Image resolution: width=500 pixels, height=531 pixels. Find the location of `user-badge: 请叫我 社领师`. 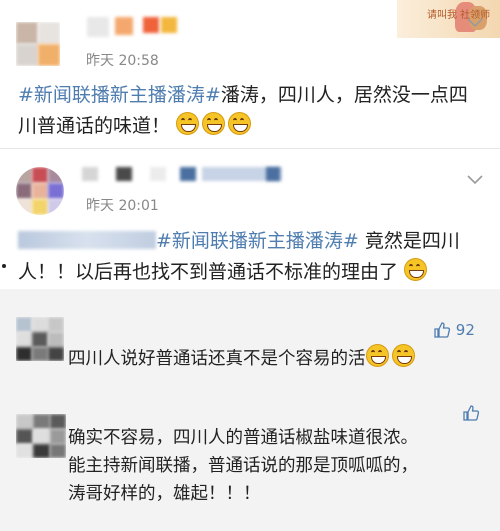

user-badge: 请叫我 社领师 is located at coordinates (448, 19).